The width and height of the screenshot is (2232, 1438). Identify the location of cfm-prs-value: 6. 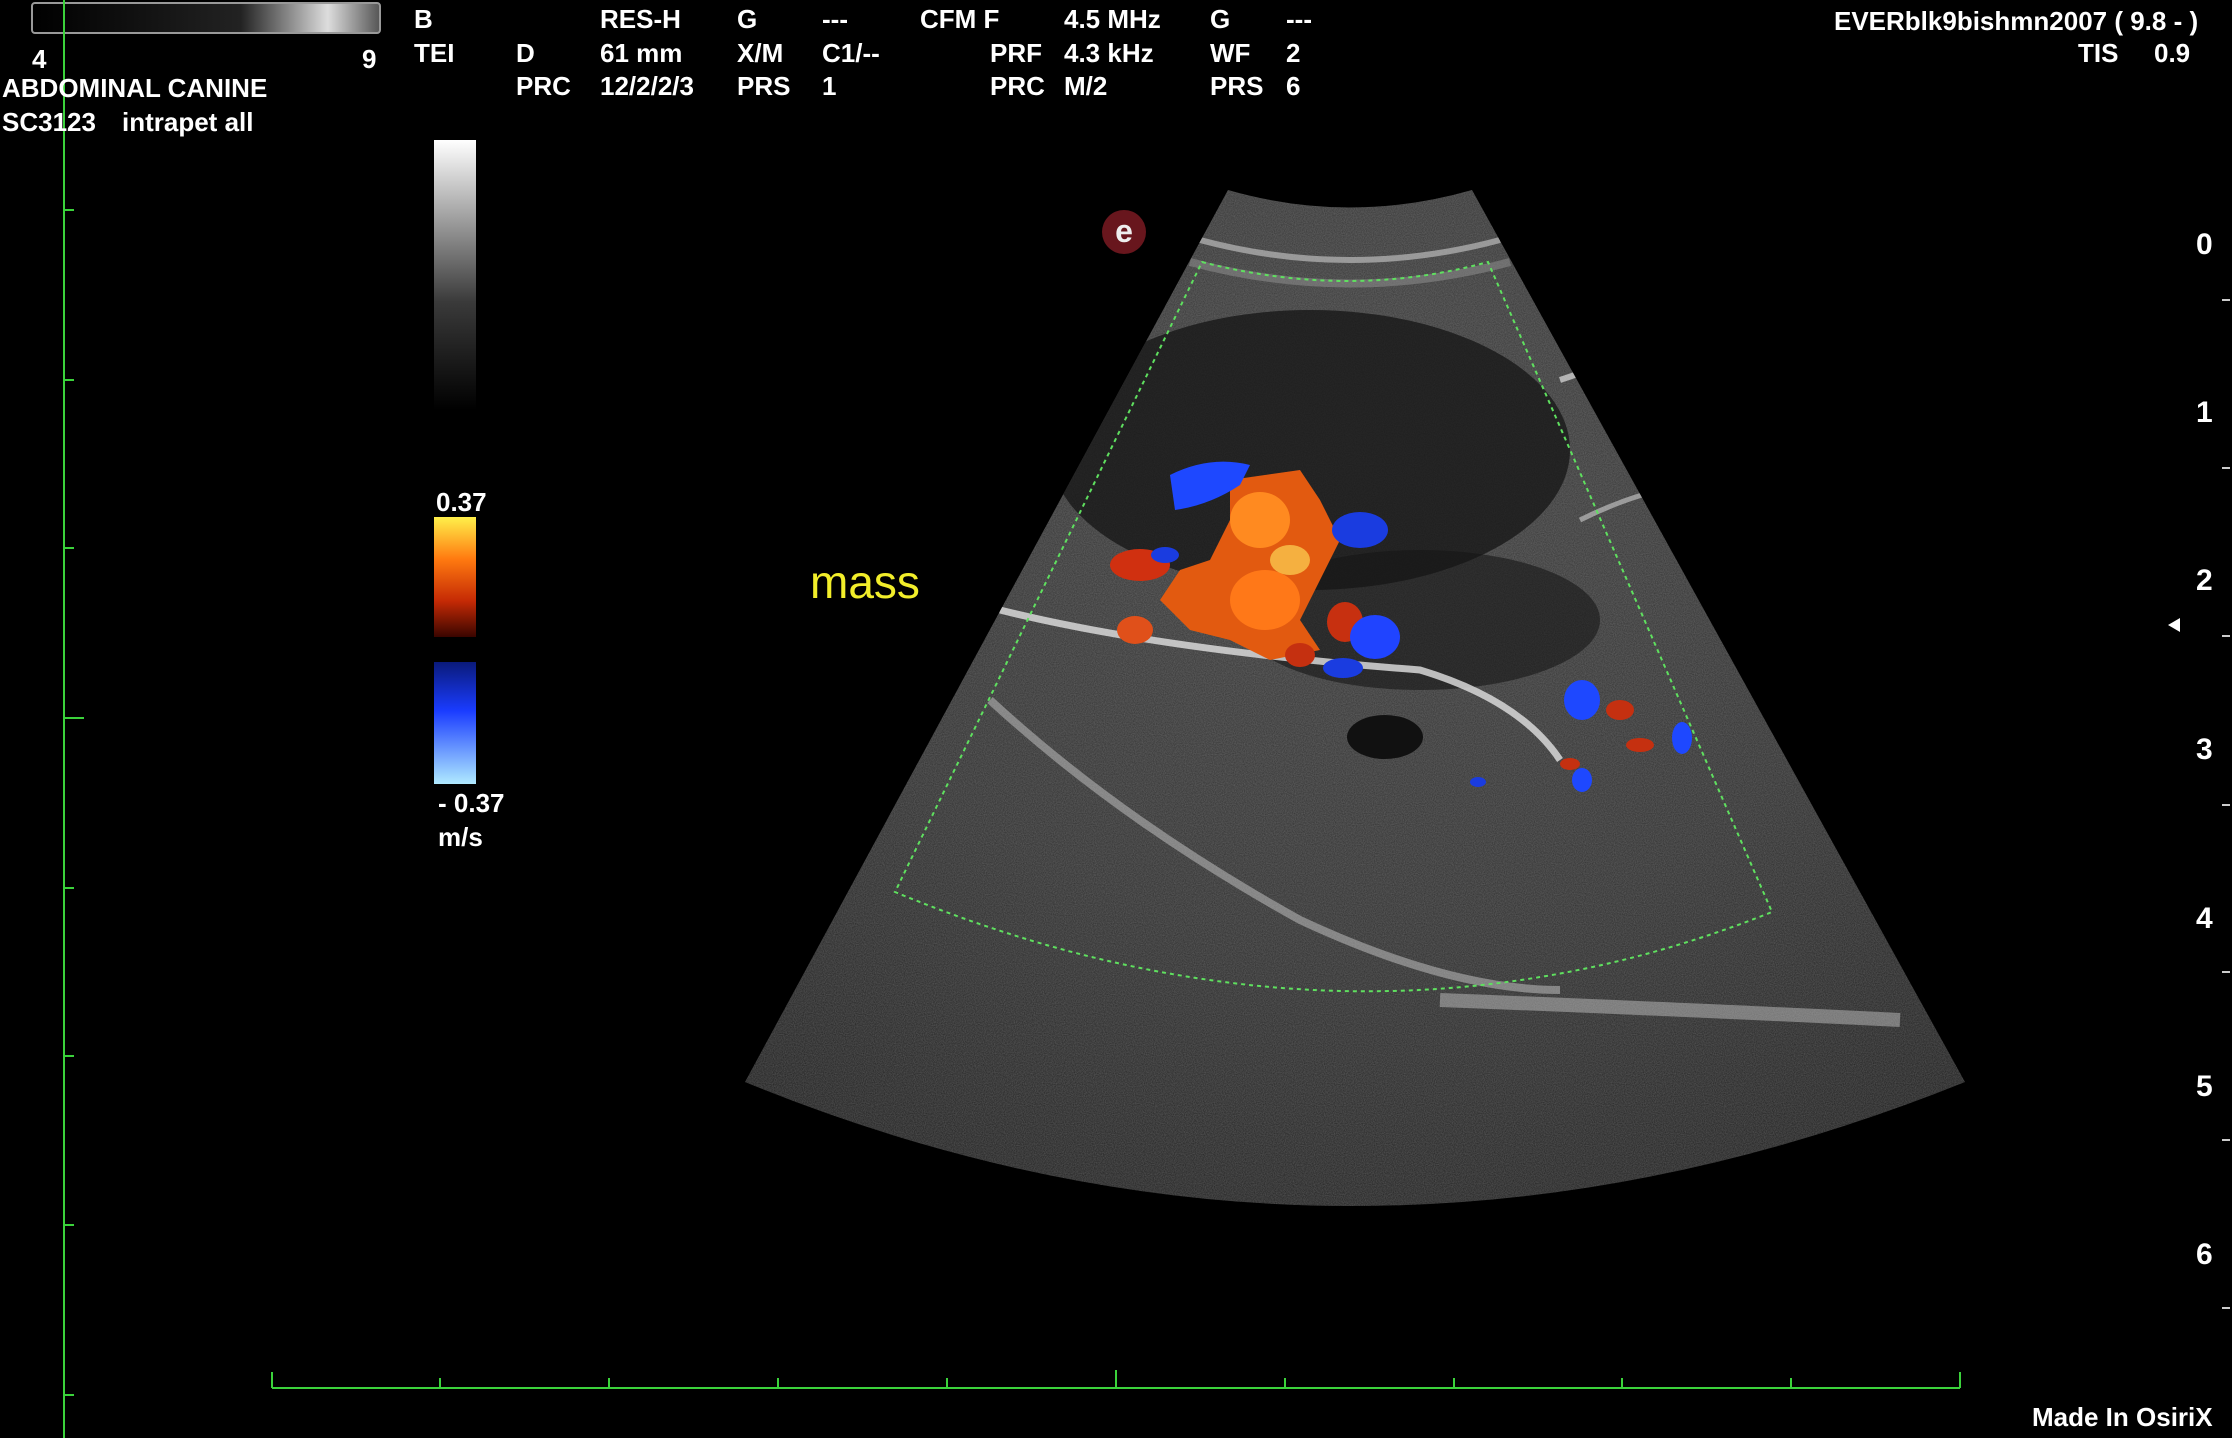
(1293, 86).